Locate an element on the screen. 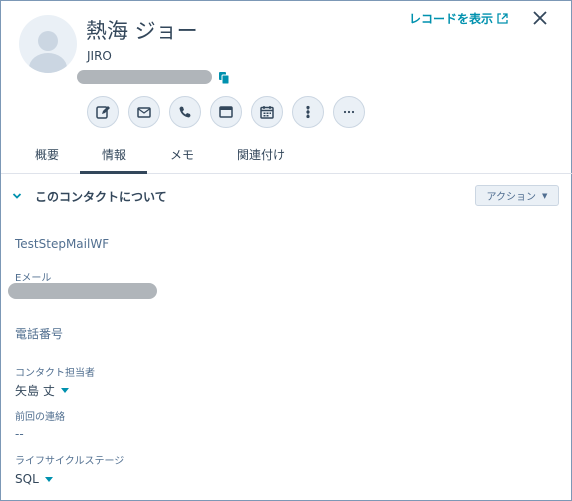 This screenshot has width=572, height=501. email-action-button is located at coordinates (144, 112).